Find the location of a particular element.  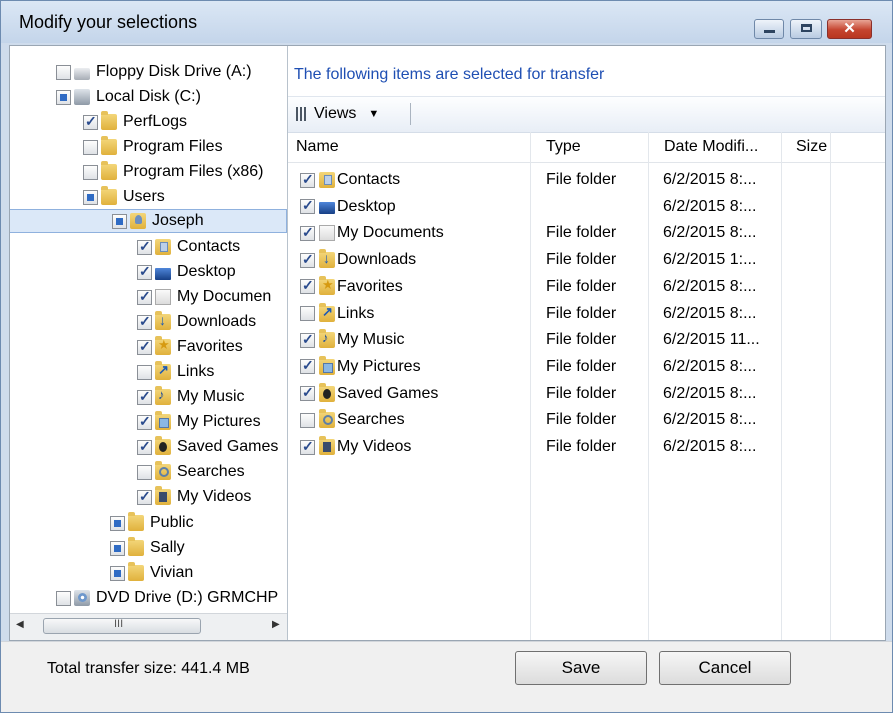

tree-horizontal-scrollbar: ◀ III ▶ is located at coordinates (148, 626).